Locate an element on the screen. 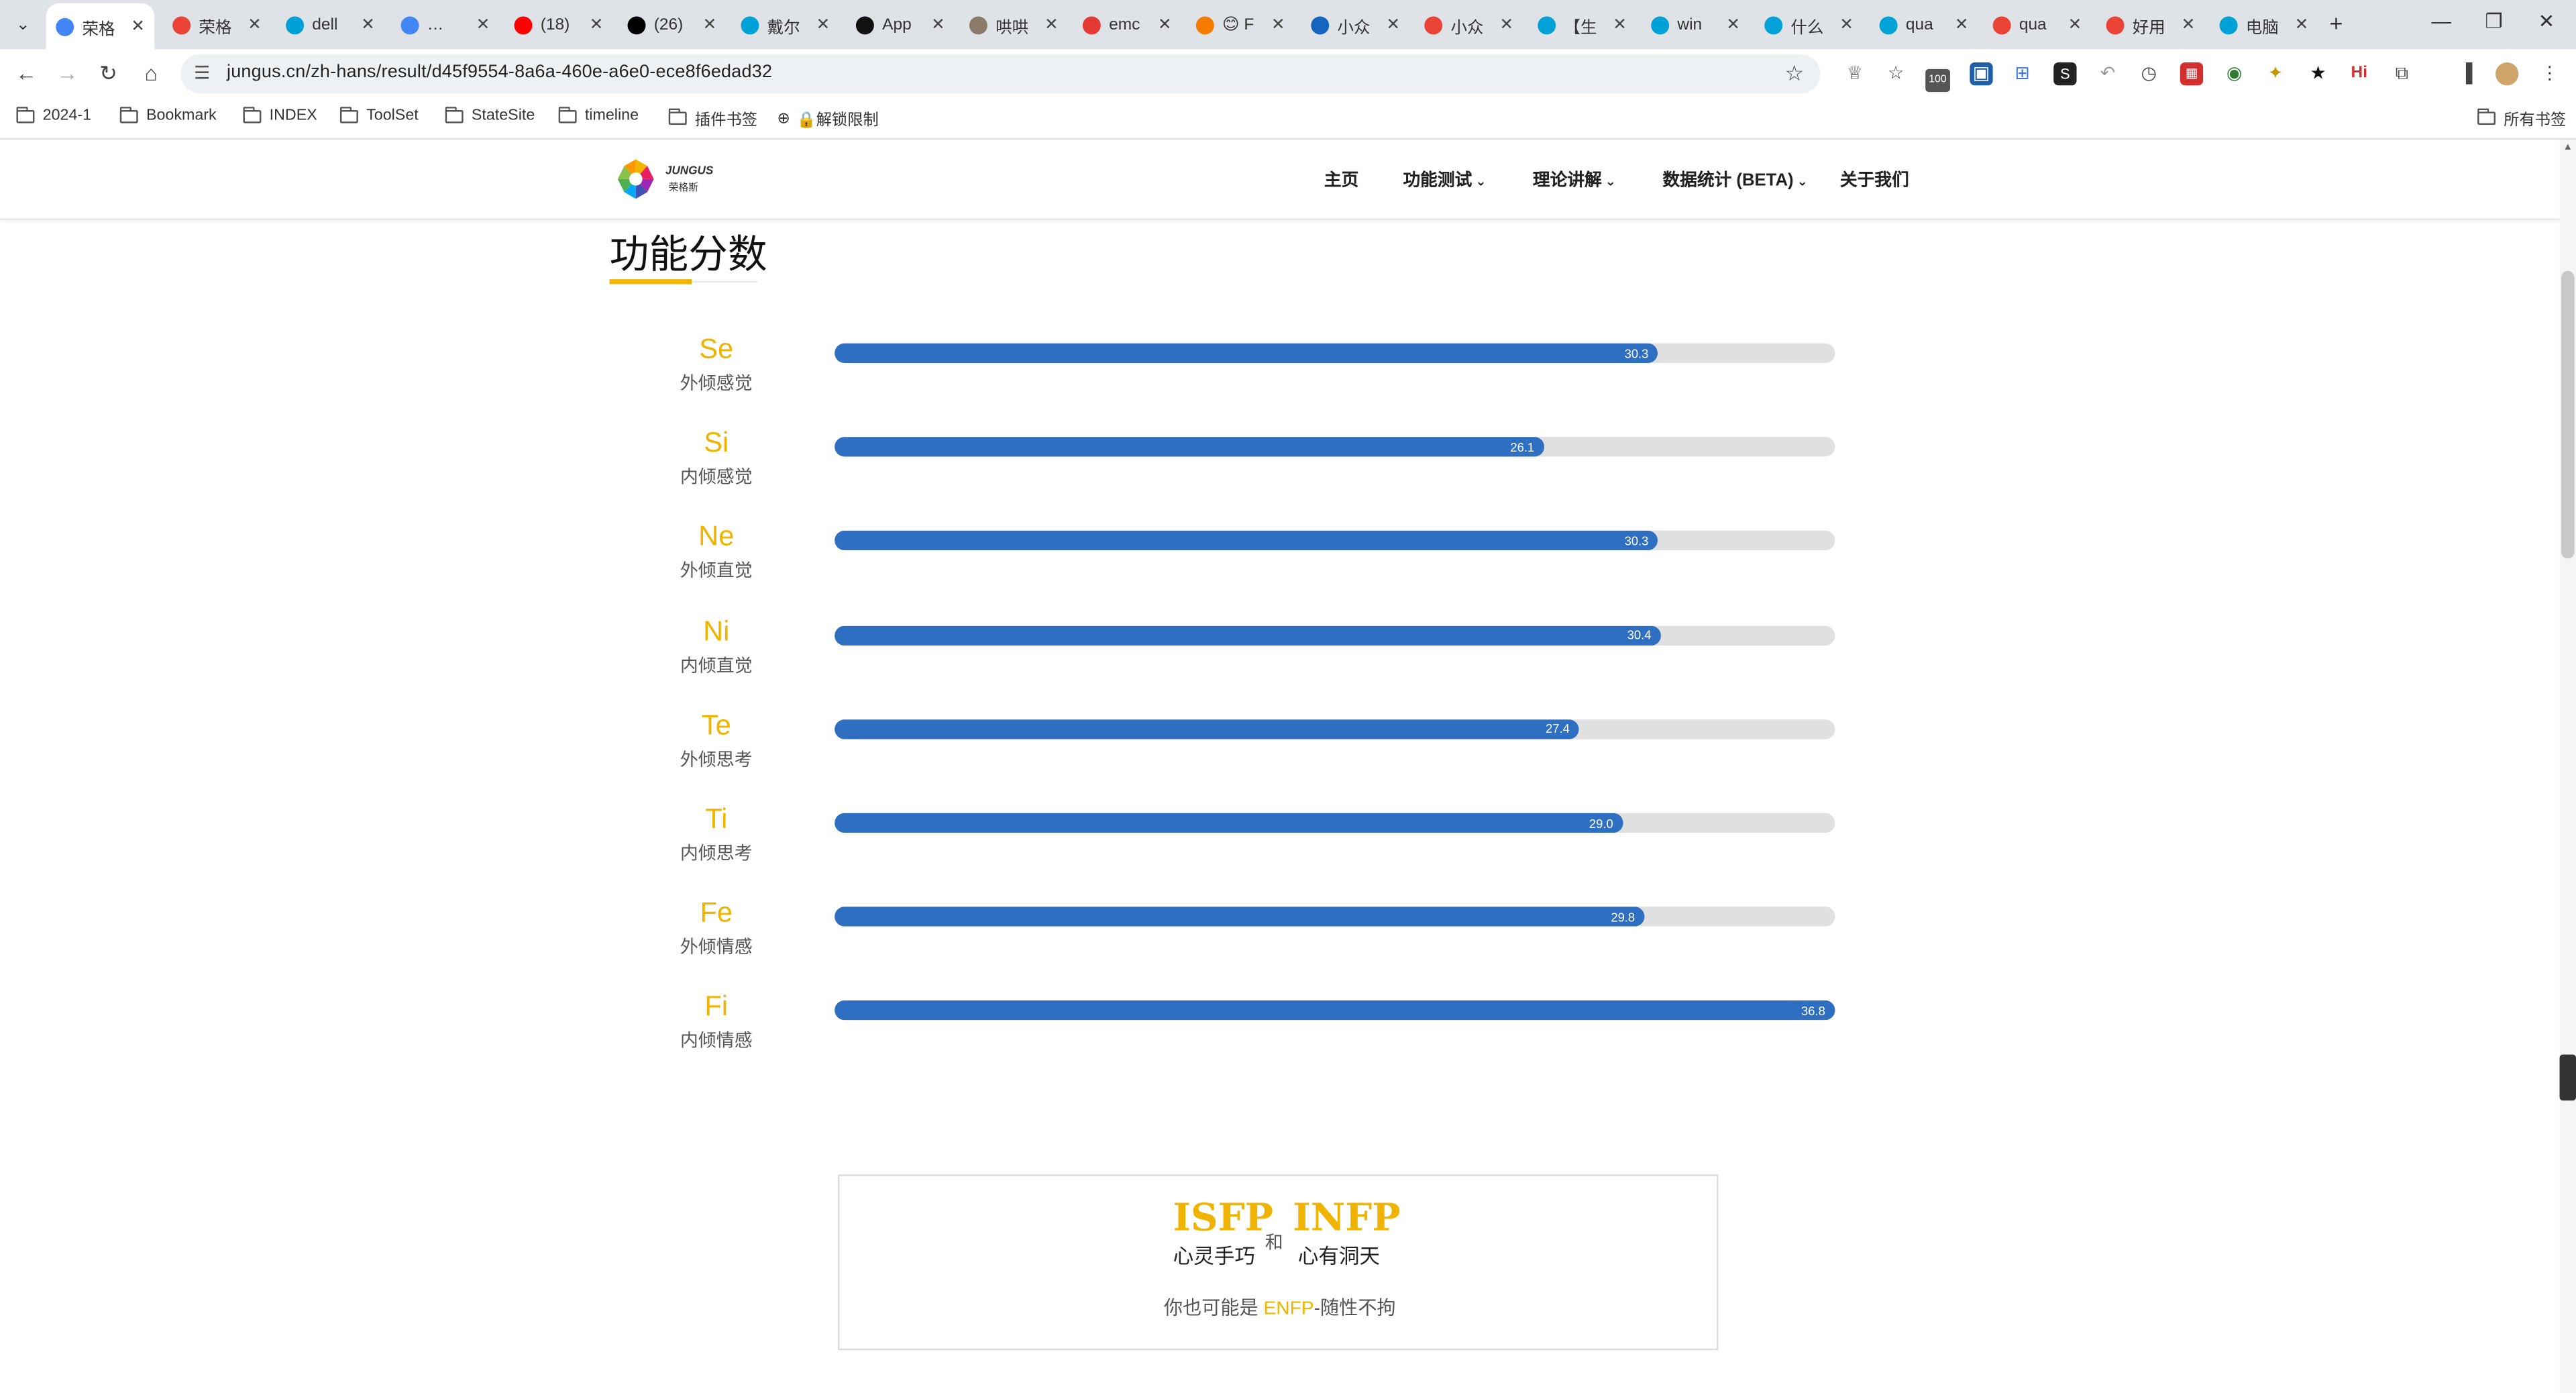  new-tab-button: + is located at coordinates (2336, 23).